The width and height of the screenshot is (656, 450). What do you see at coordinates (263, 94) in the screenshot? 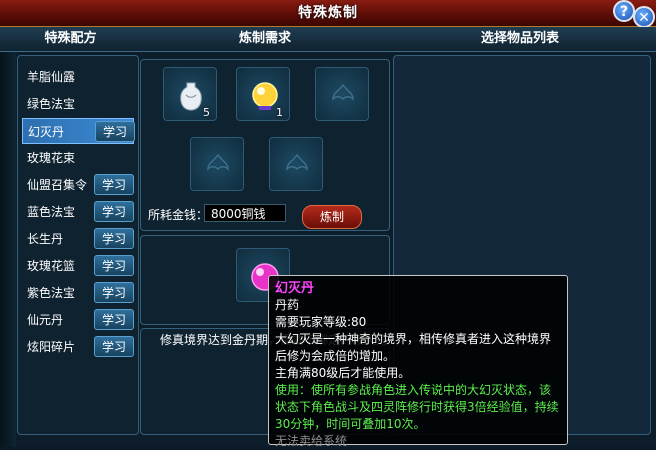
I see `material-slot-2: 1` at bounding box center [263, 94].